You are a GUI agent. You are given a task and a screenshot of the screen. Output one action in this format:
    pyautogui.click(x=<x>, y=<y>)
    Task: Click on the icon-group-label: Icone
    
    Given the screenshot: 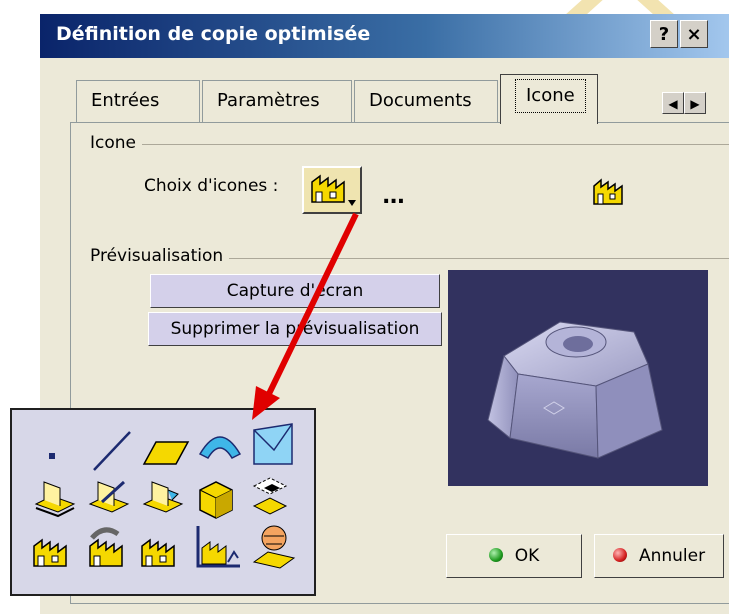 What is the action you would take?
    pyautogui.click(x=116, y=143)
    